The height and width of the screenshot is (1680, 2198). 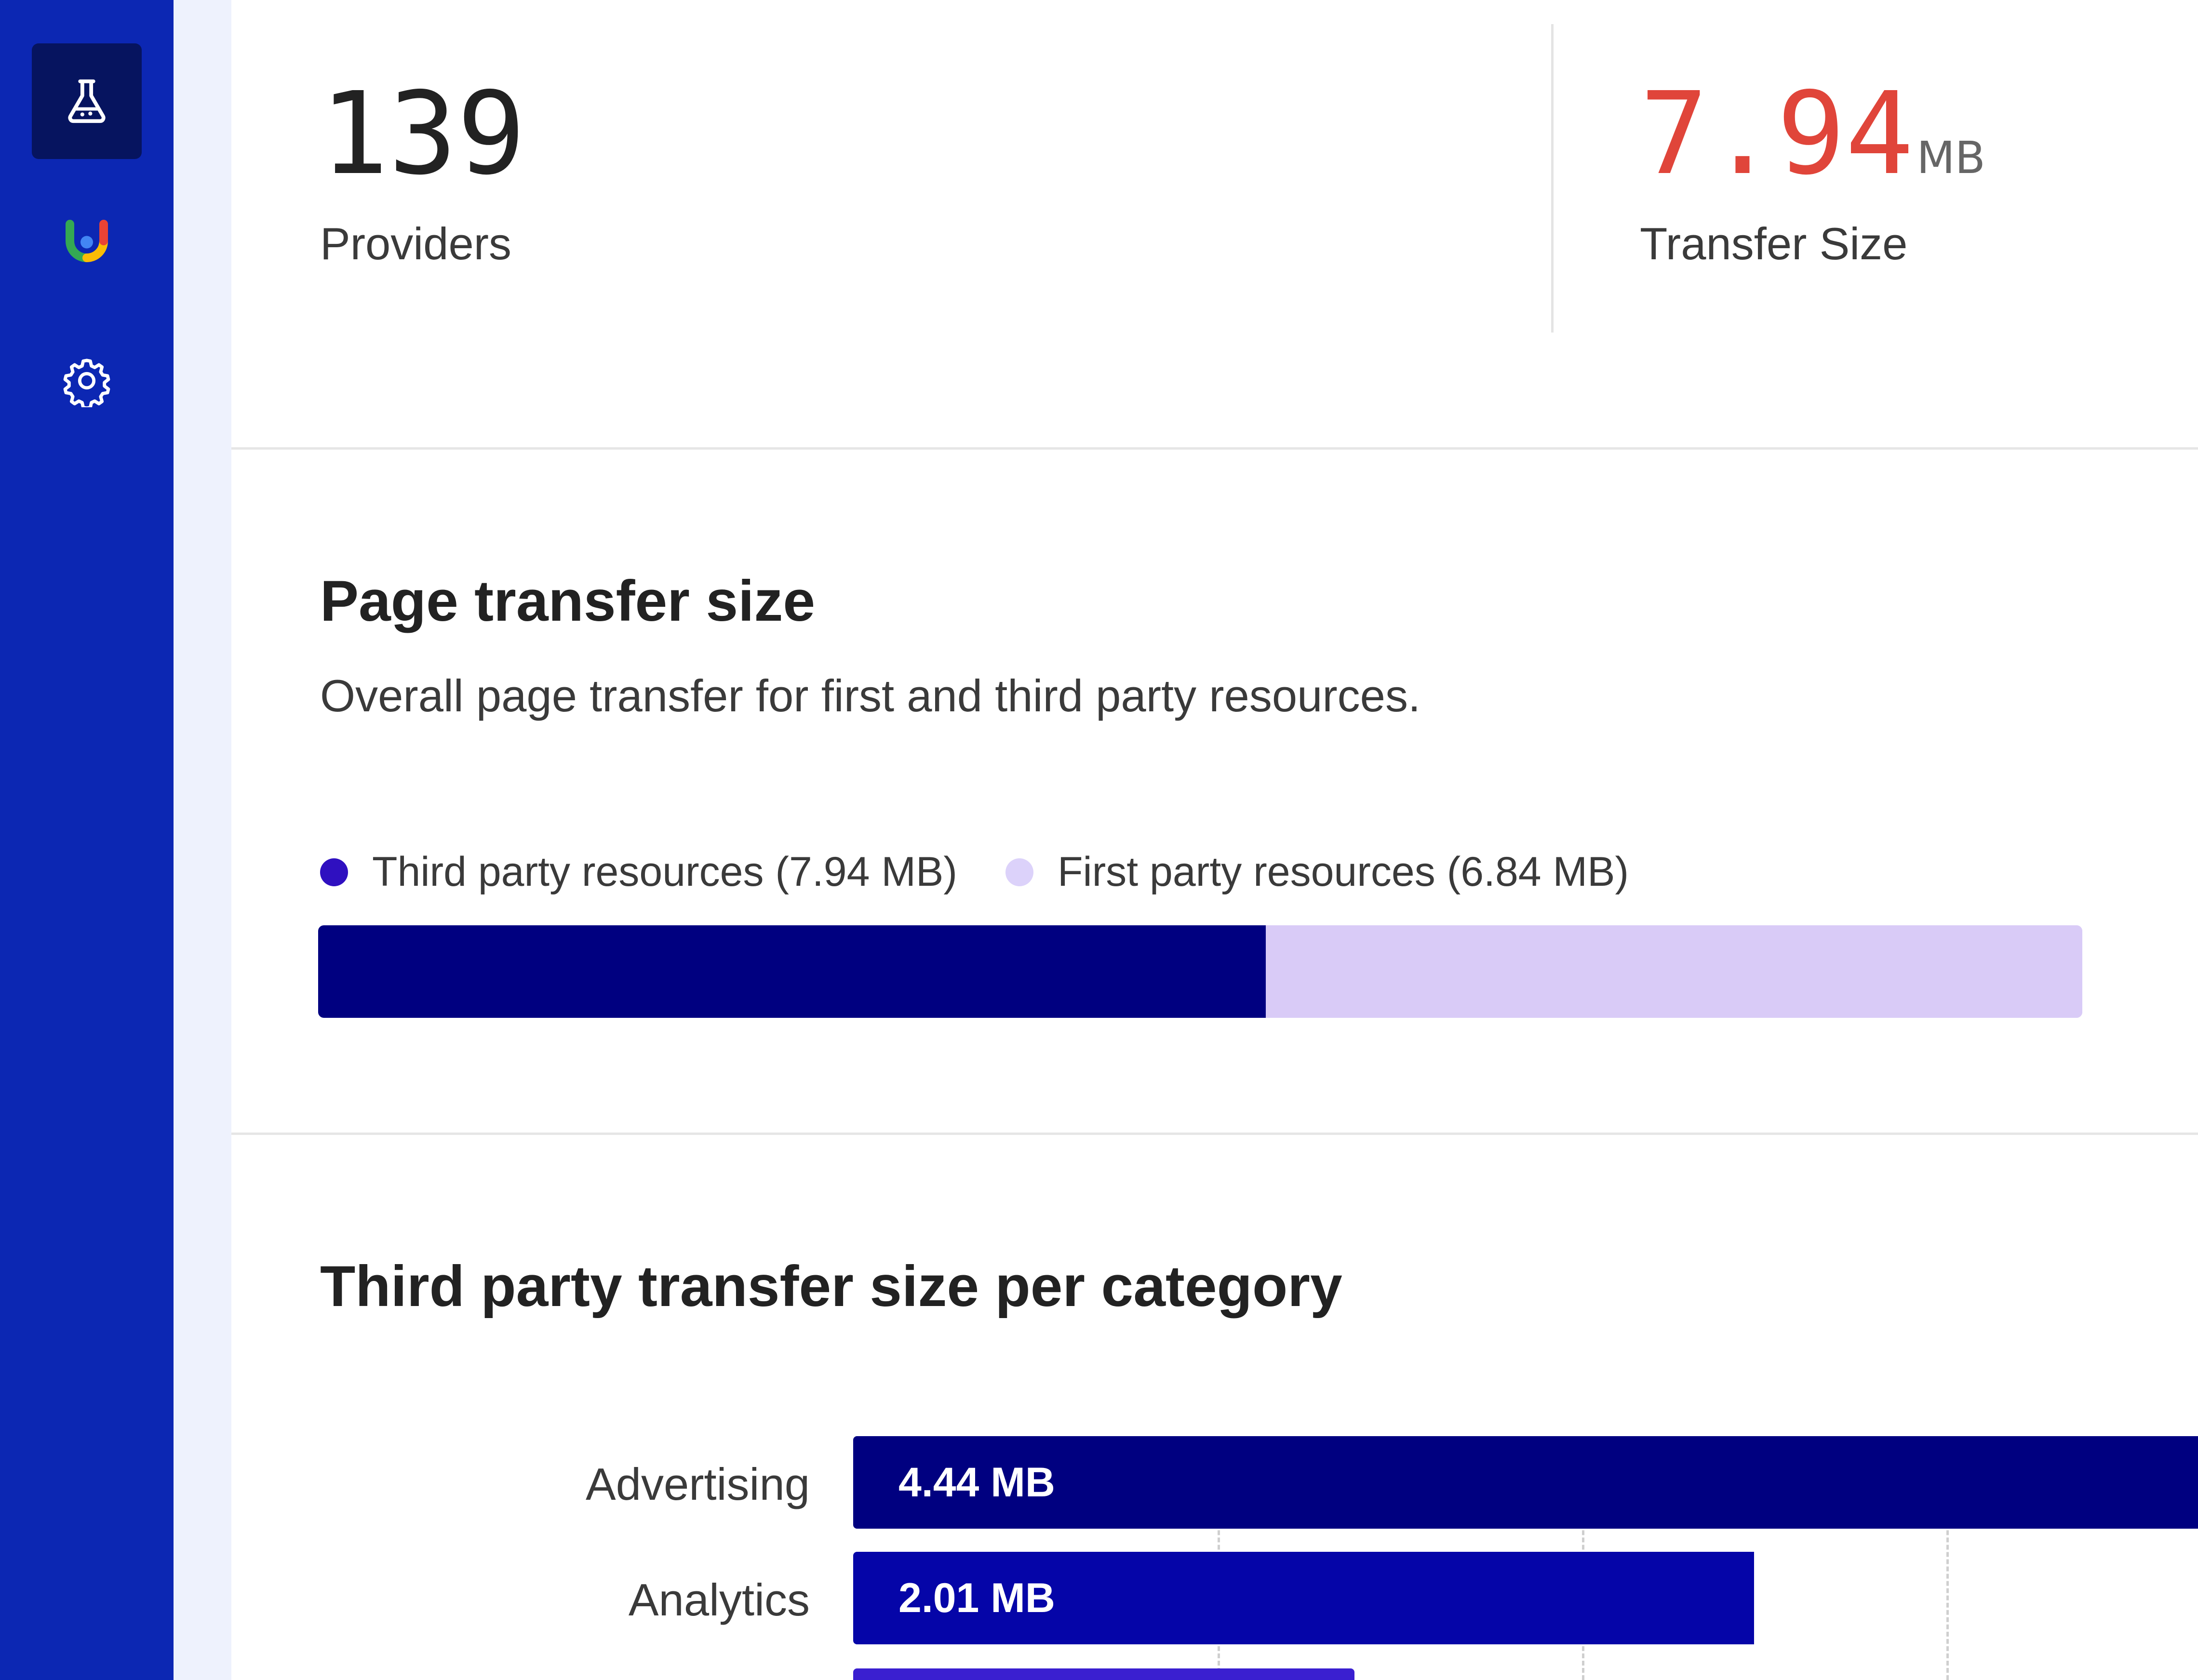 I want to click on flask-icon, so click(x=87, y=101).